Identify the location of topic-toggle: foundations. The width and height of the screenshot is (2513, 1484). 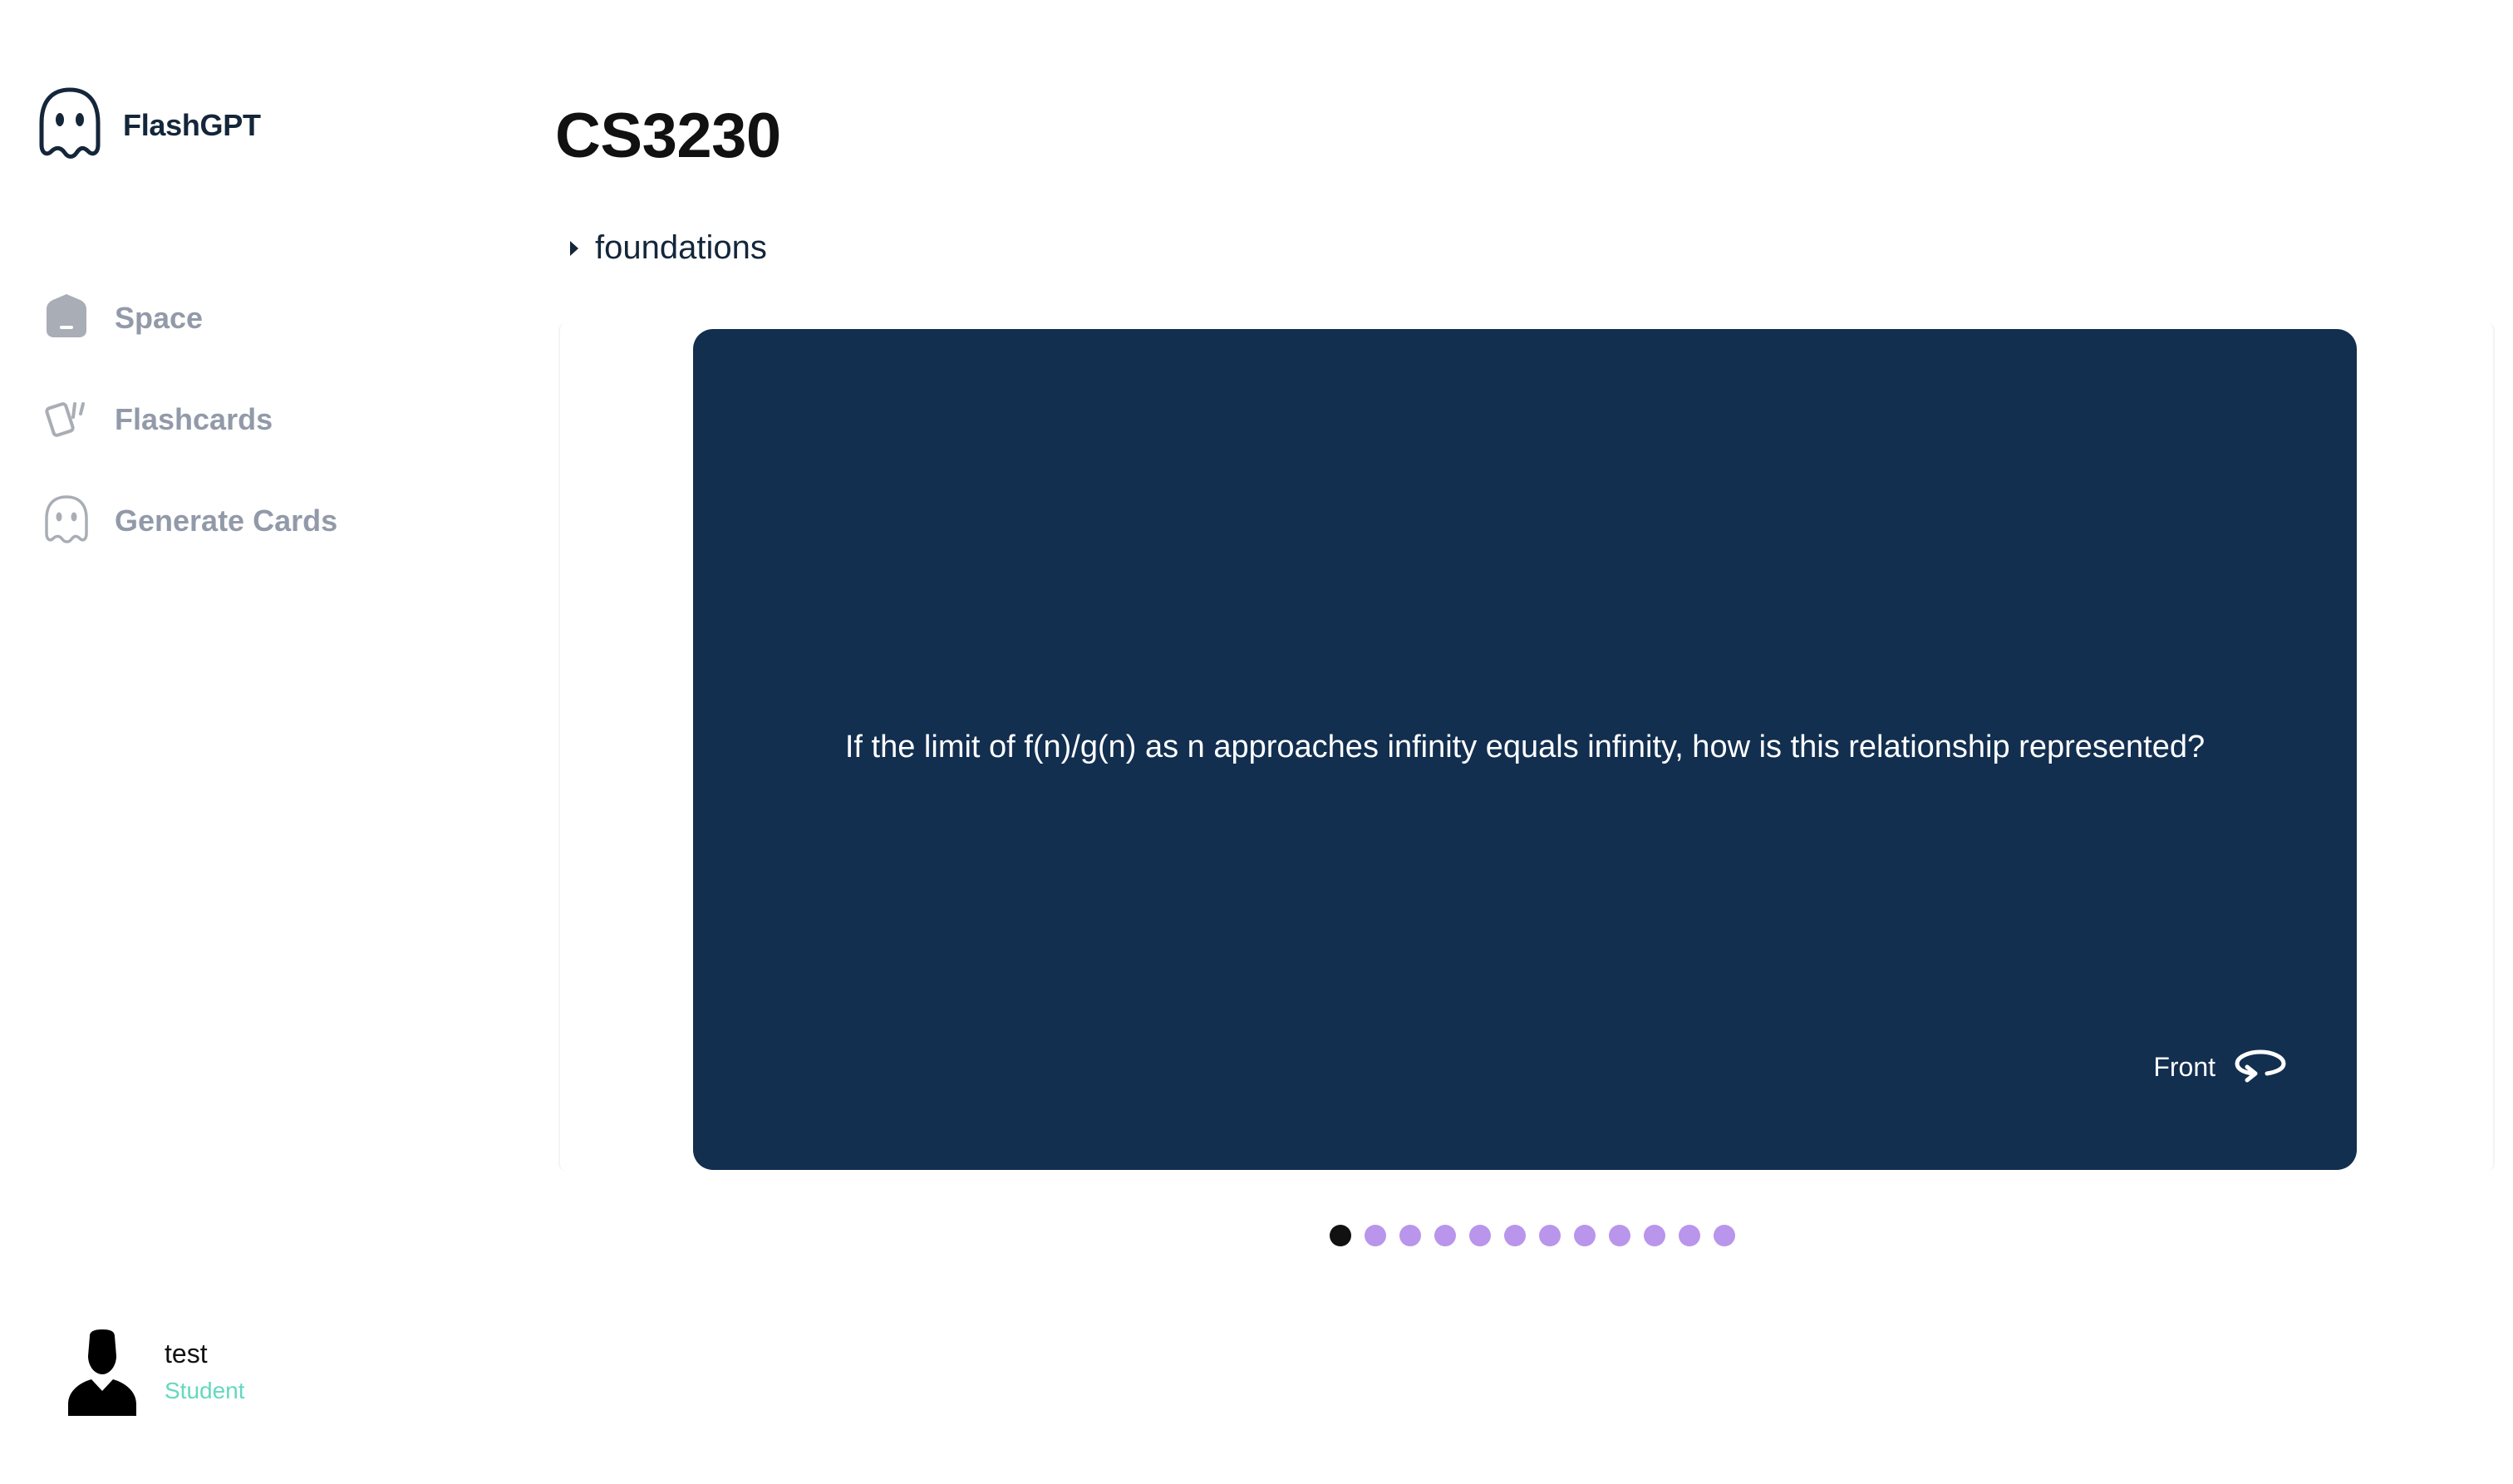
(668, 248).